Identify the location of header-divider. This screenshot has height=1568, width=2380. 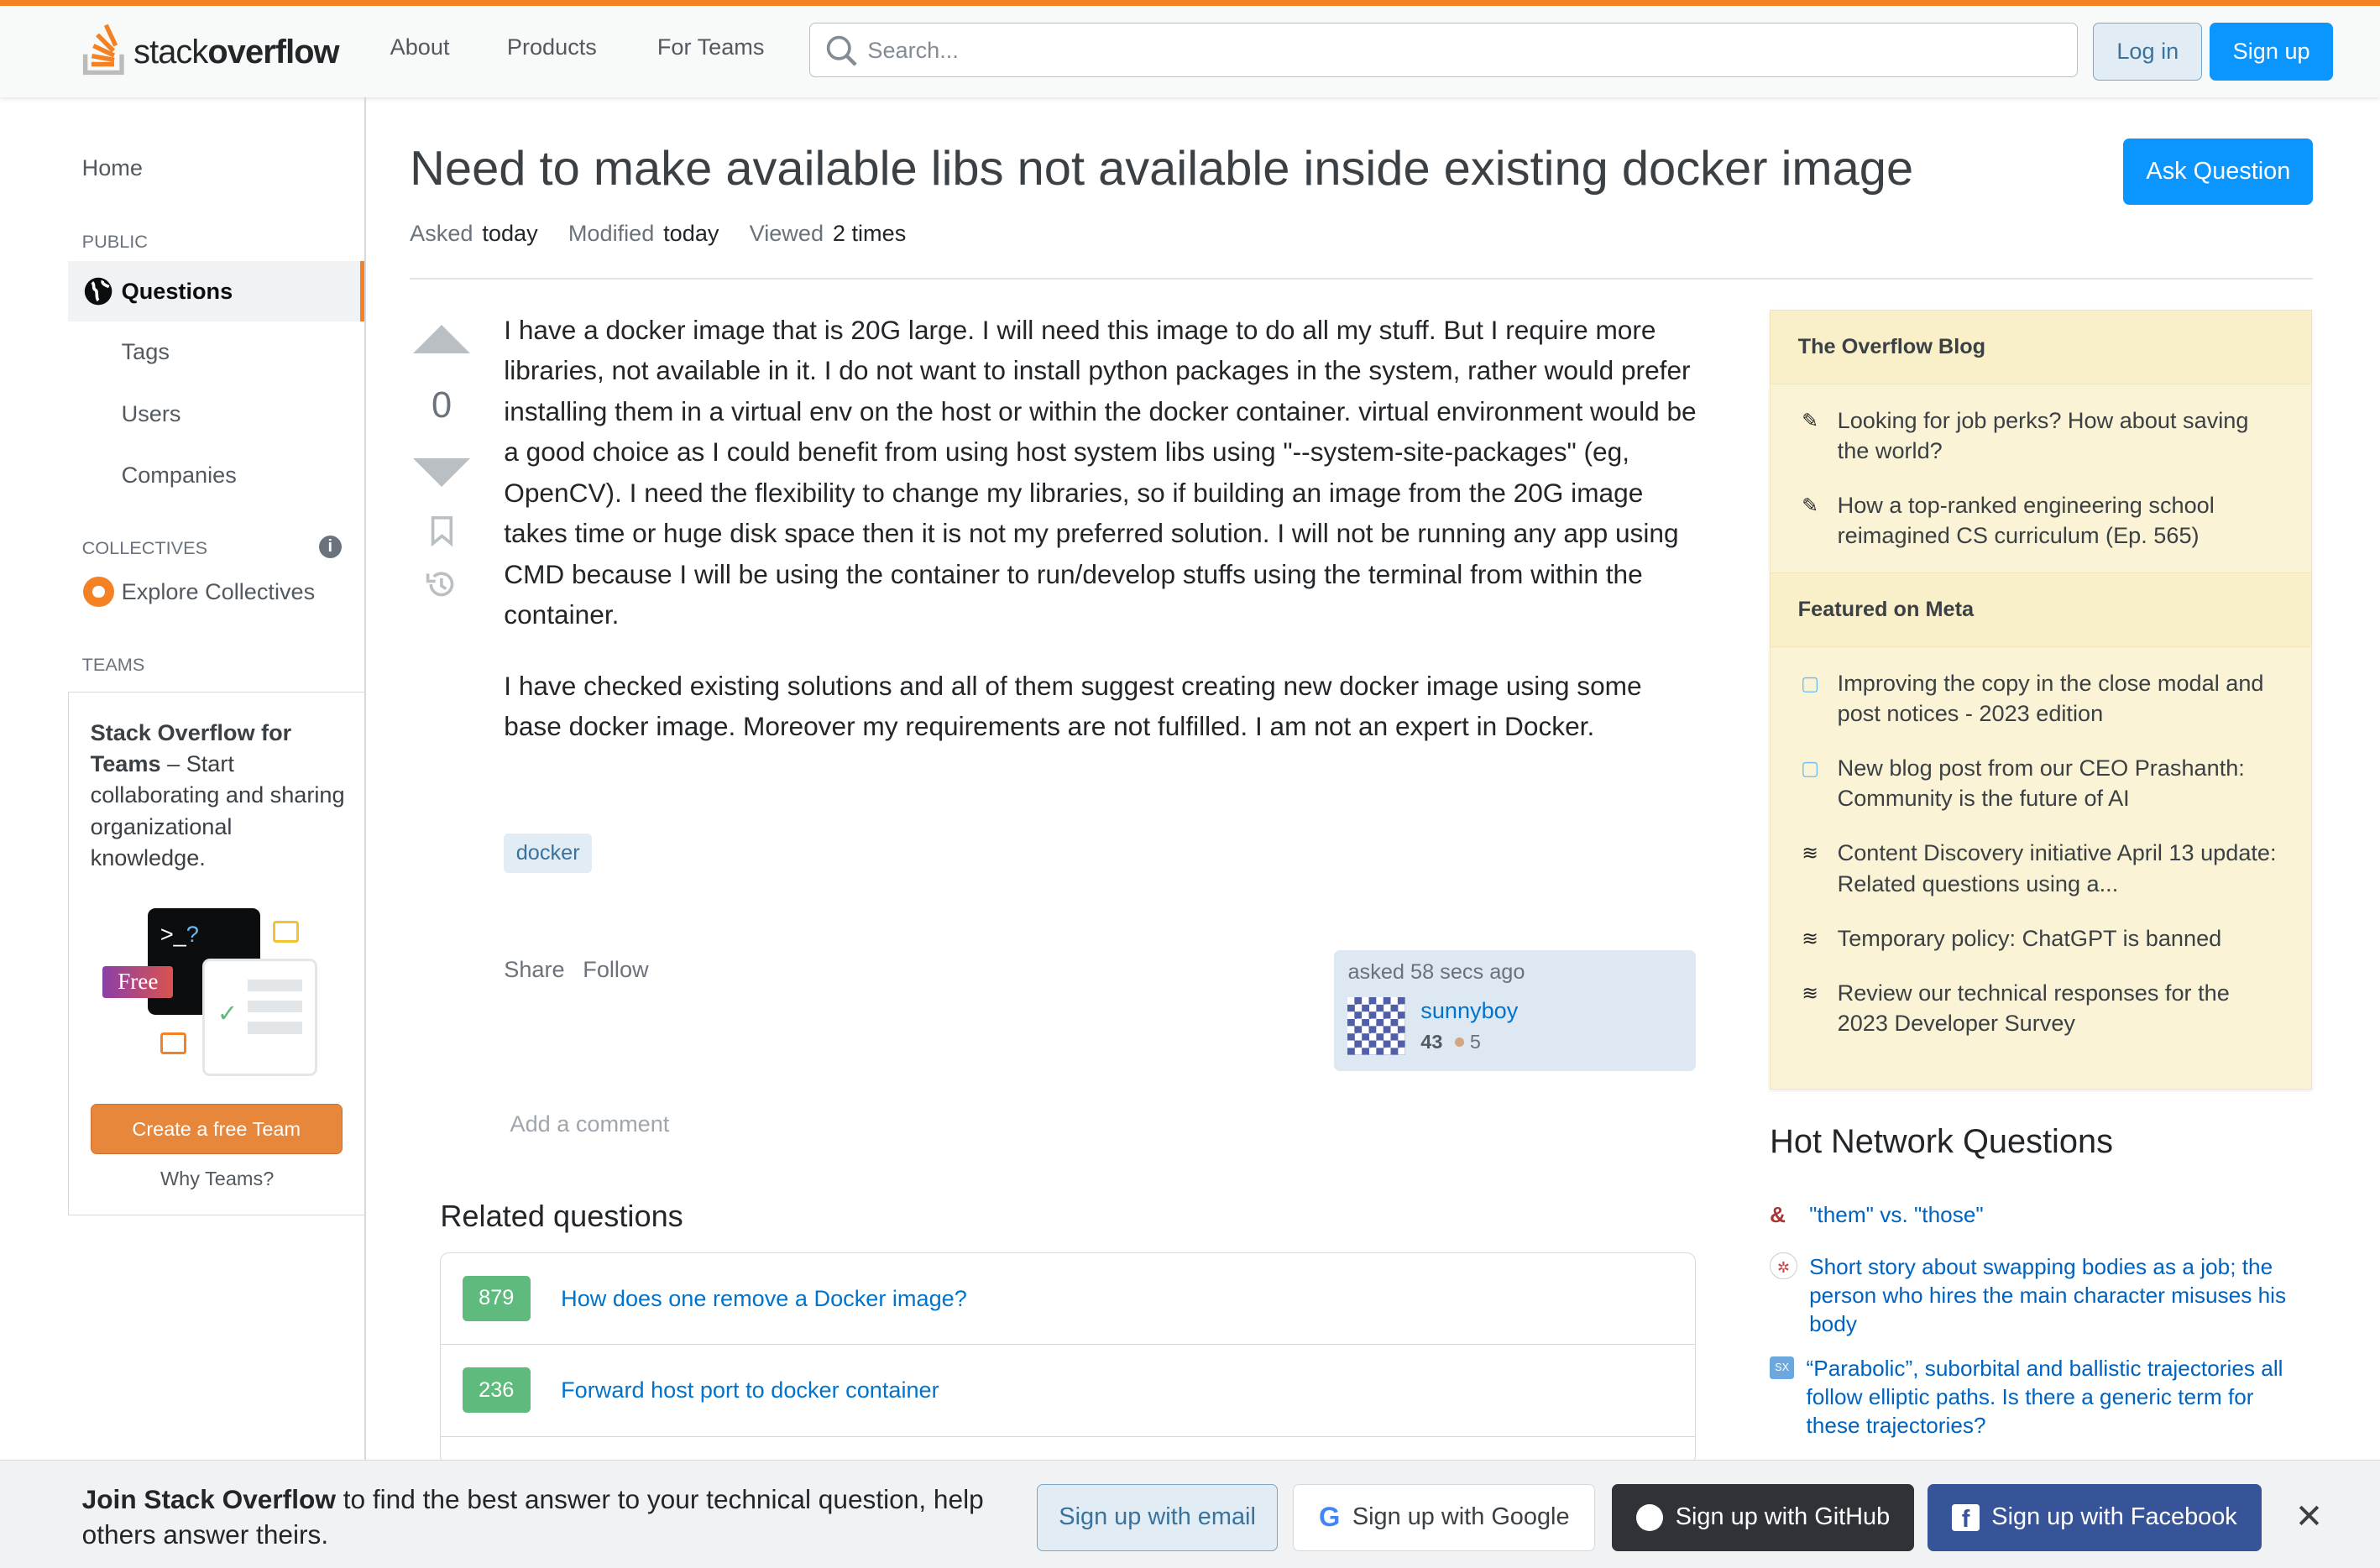
(1362, 278).